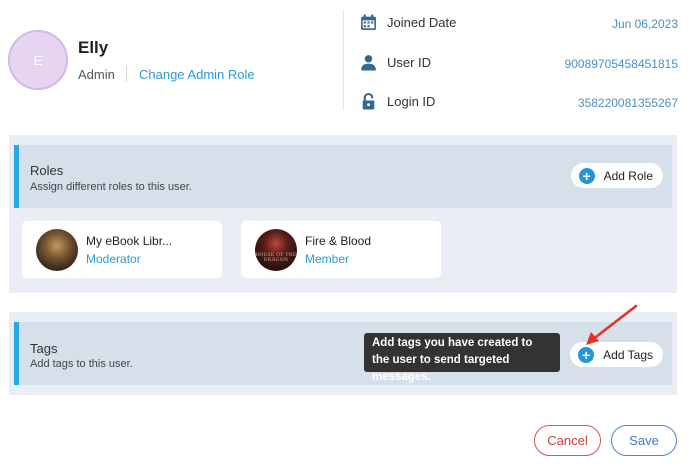 The width and height of the screenshot is (693, 469). I want to click on avatar-letter: E, so click(38, 60).